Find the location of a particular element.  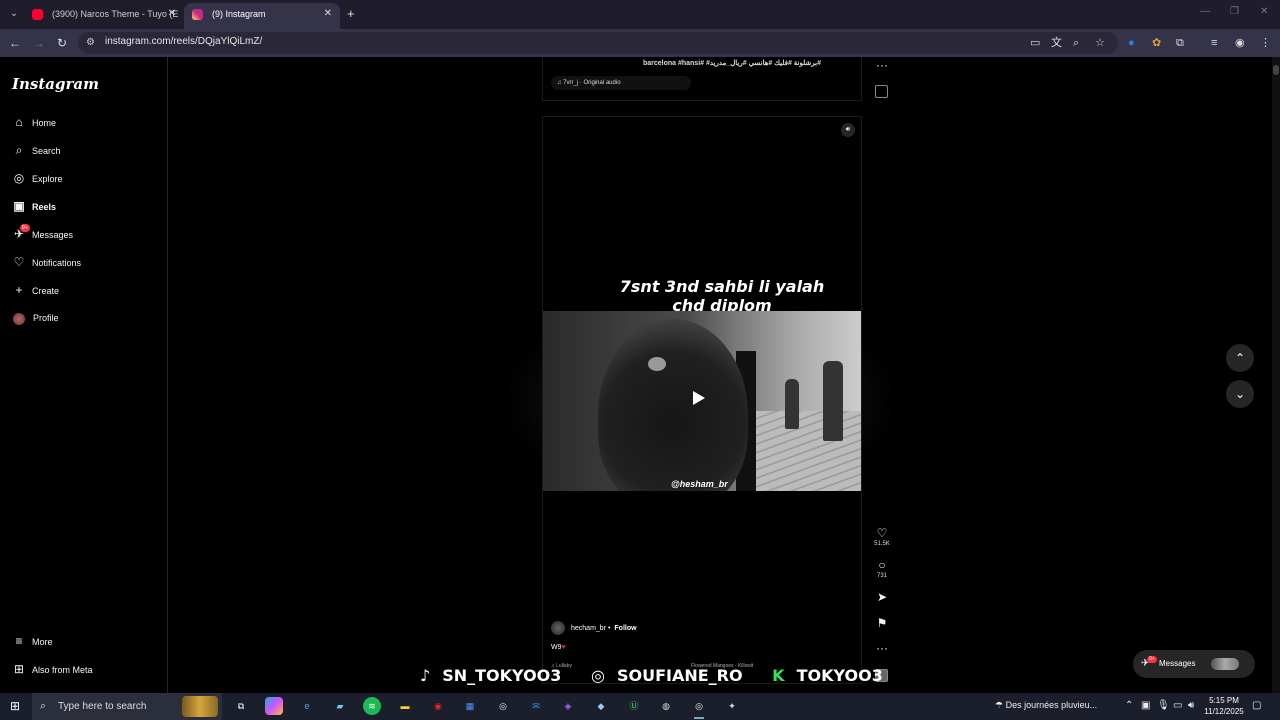

next-reel-button: ⌄ is located at coordinates (1240, 394).